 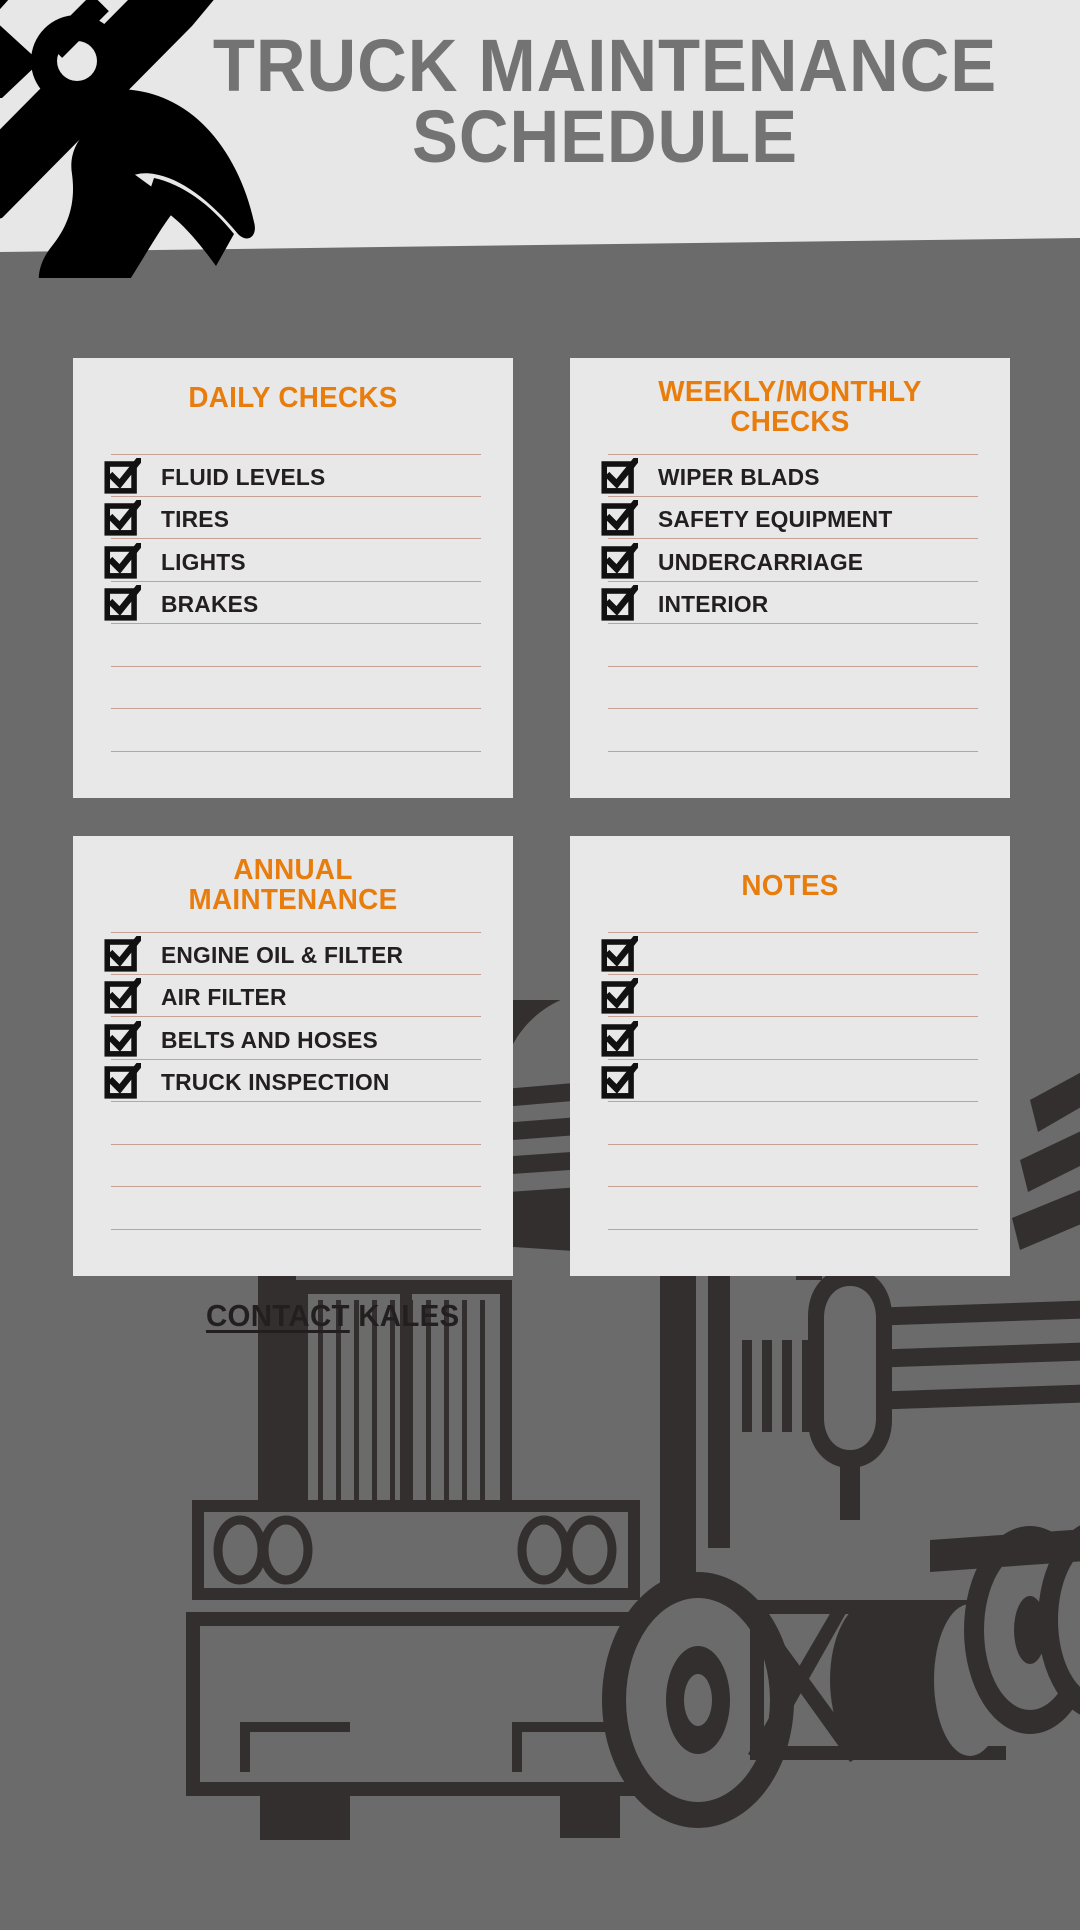 I want to click on checklist-row: WIPER BLADS, so click(x=789, y=475).